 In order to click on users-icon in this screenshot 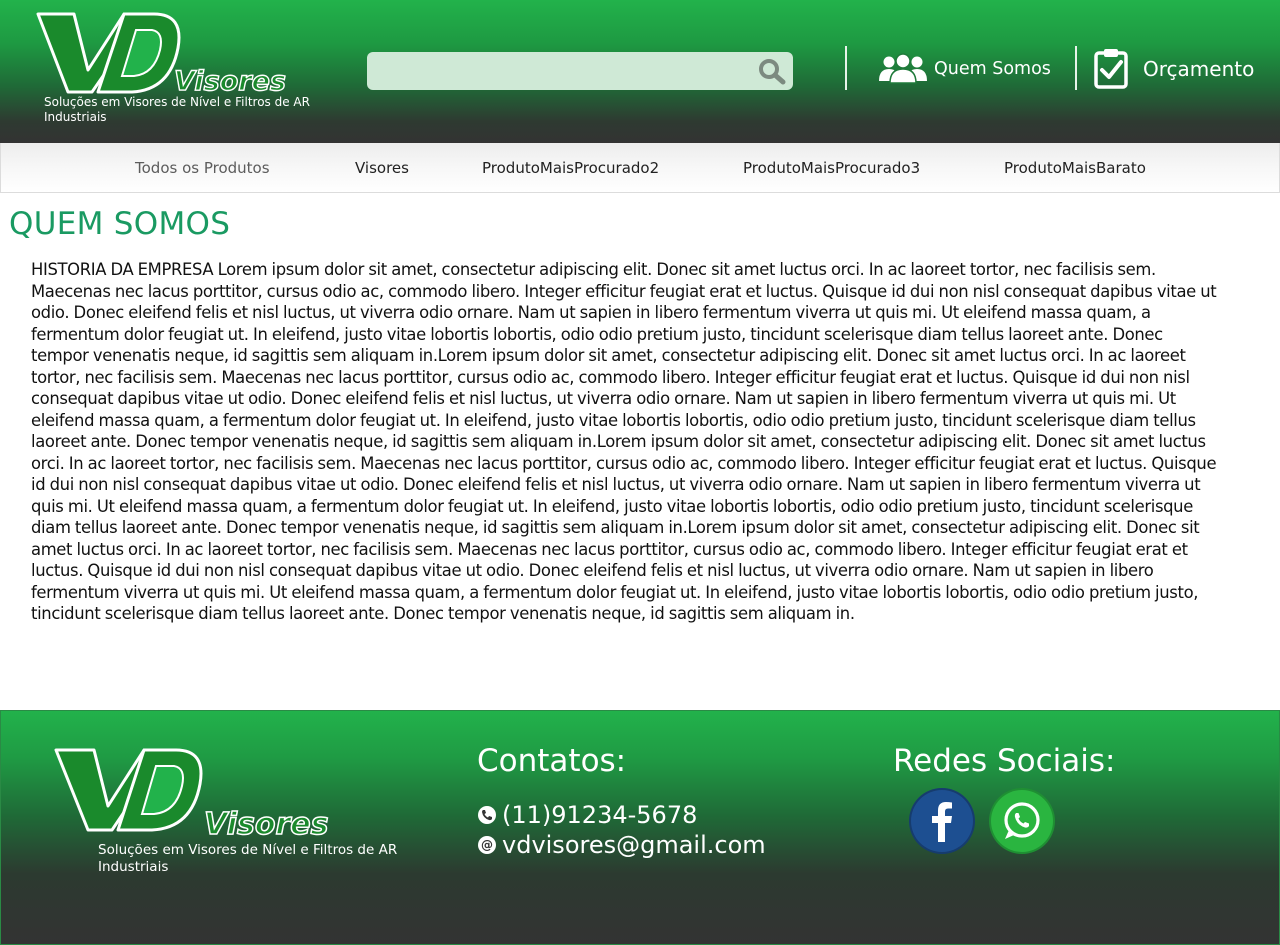, I will do `click(903, 68)`.